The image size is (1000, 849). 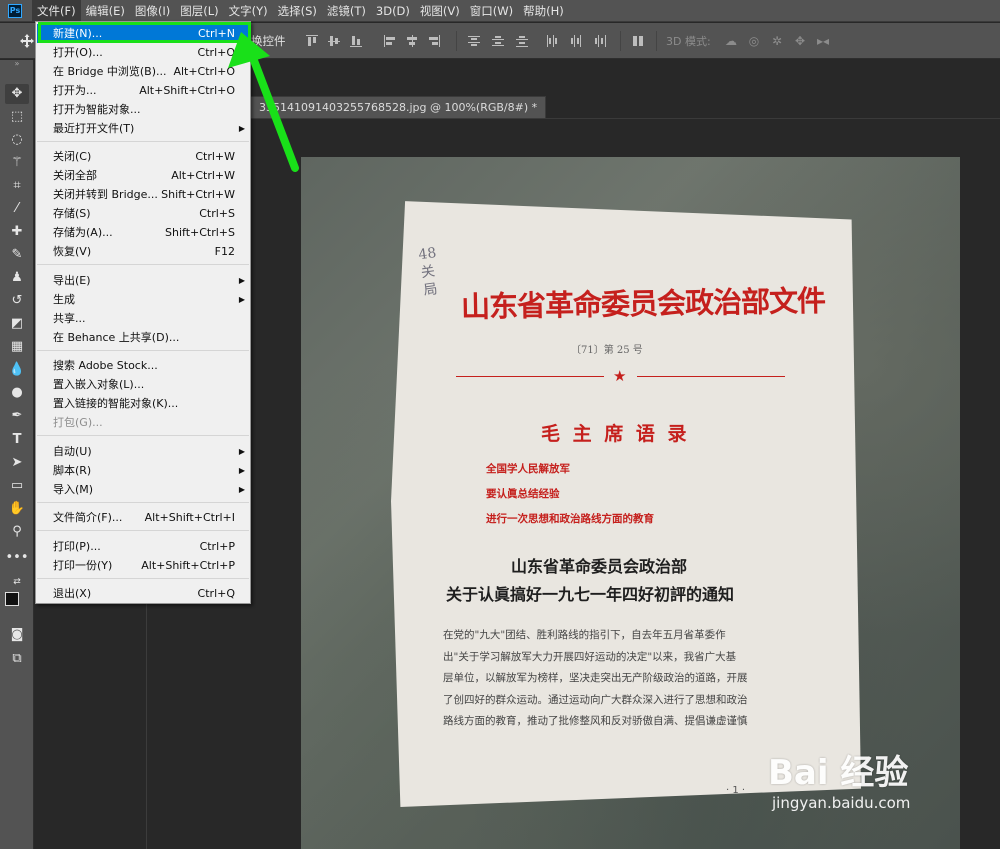 What do you see at coordinates (17, 232) in the screenshot?
I see `healing-brush-tool-icon: ✚` at bounding box center [17, 232].